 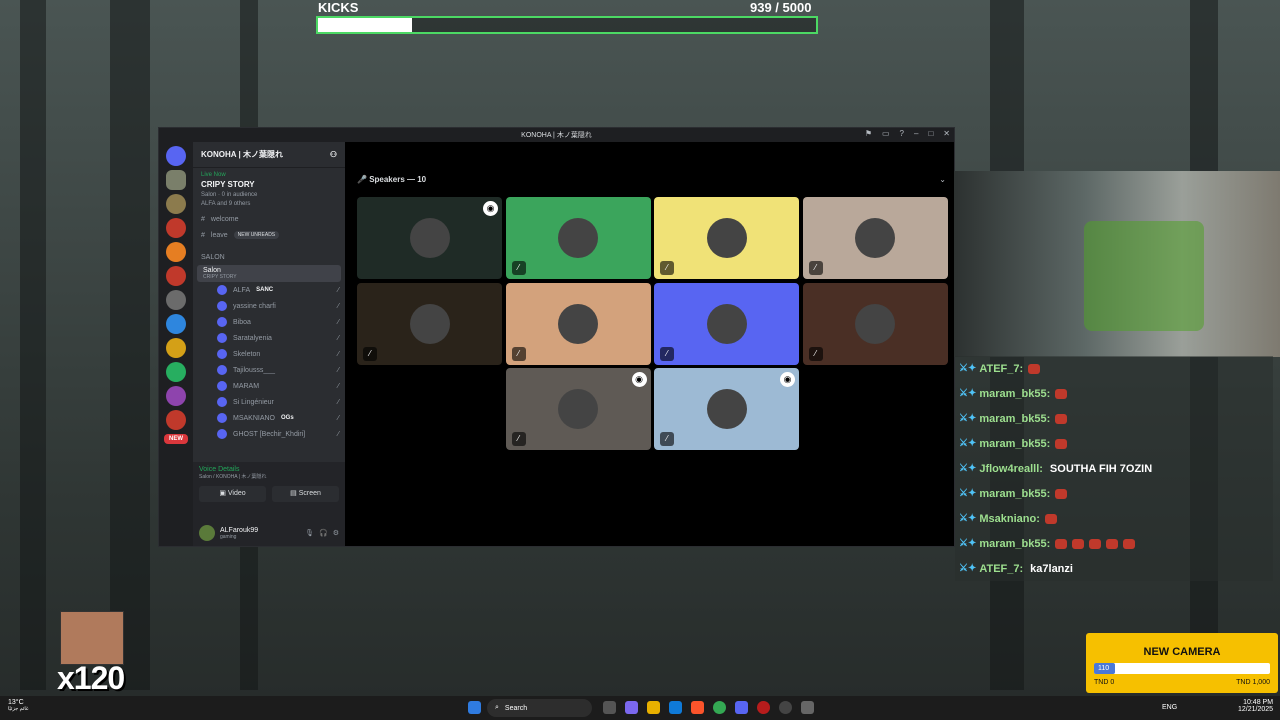 What do you see at coordinates (916, 133) in the screenshot?
I see `minimize-button: –` at bounding box center [916, 133].